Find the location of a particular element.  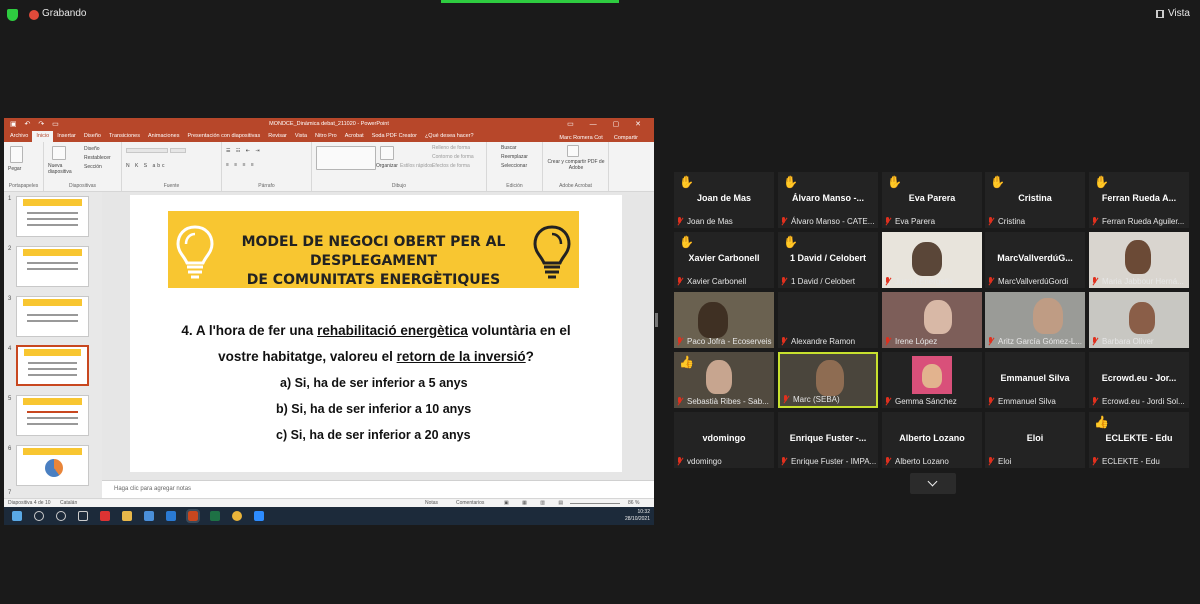

file-explorer-icon is located at coordinates (127, 516).